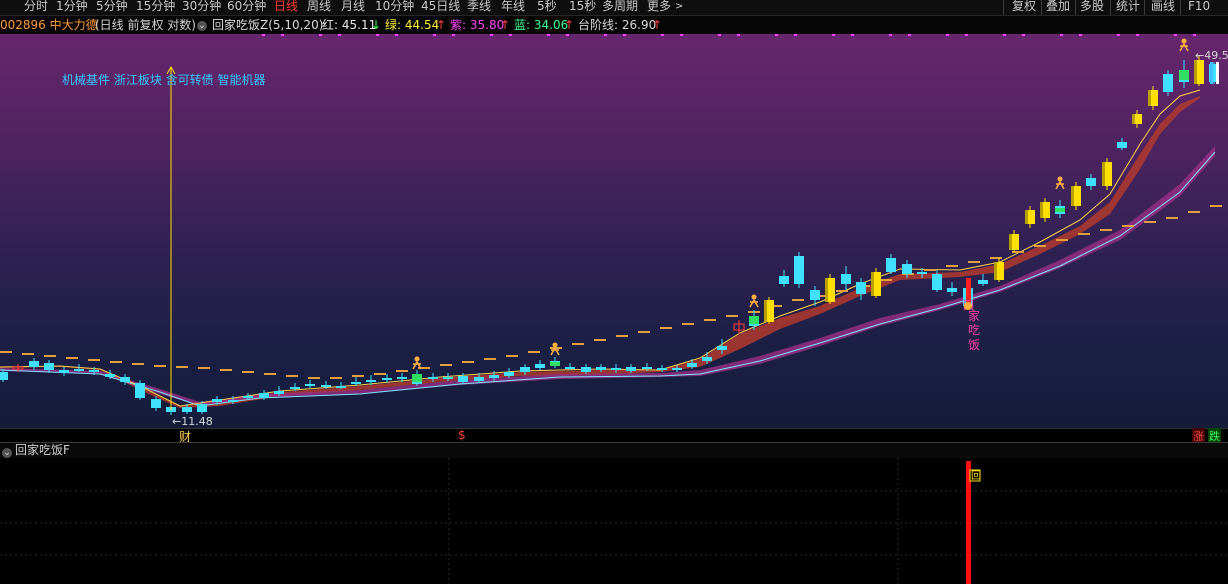 Image resolution: width=1228 pixels, height=584 pixels. Describe the element at coordinates (513, 7) in the screenshot. I see `period-tab: 年线` at that location.